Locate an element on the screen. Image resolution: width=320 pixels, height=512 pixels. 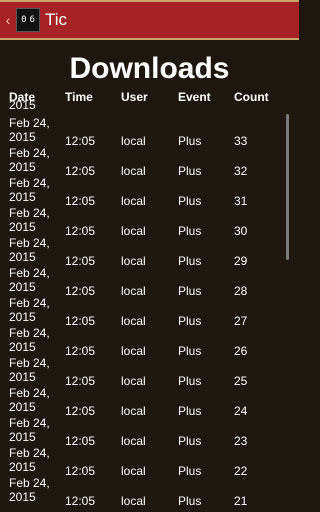
event-cell: Plus is located at coordinates (190, 501).